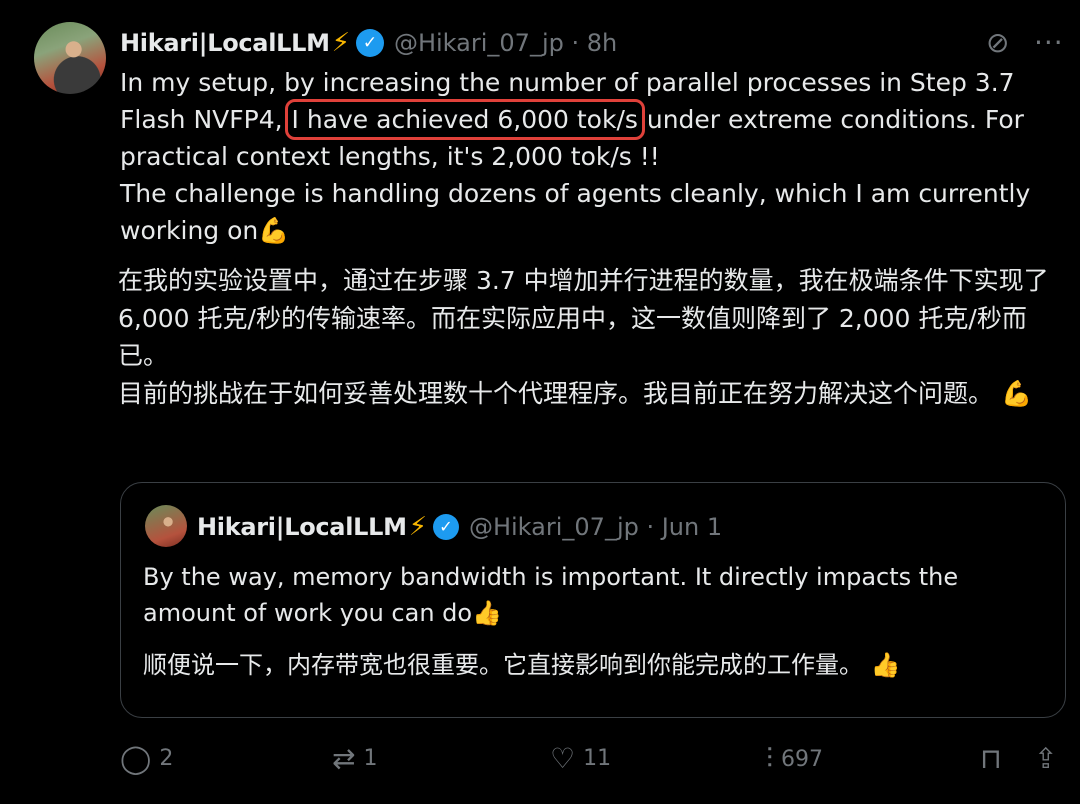 Image resolution: width=1080 pixels, height=804 pixels. I want to click on heart-icon: ♡, so click(563, 758).